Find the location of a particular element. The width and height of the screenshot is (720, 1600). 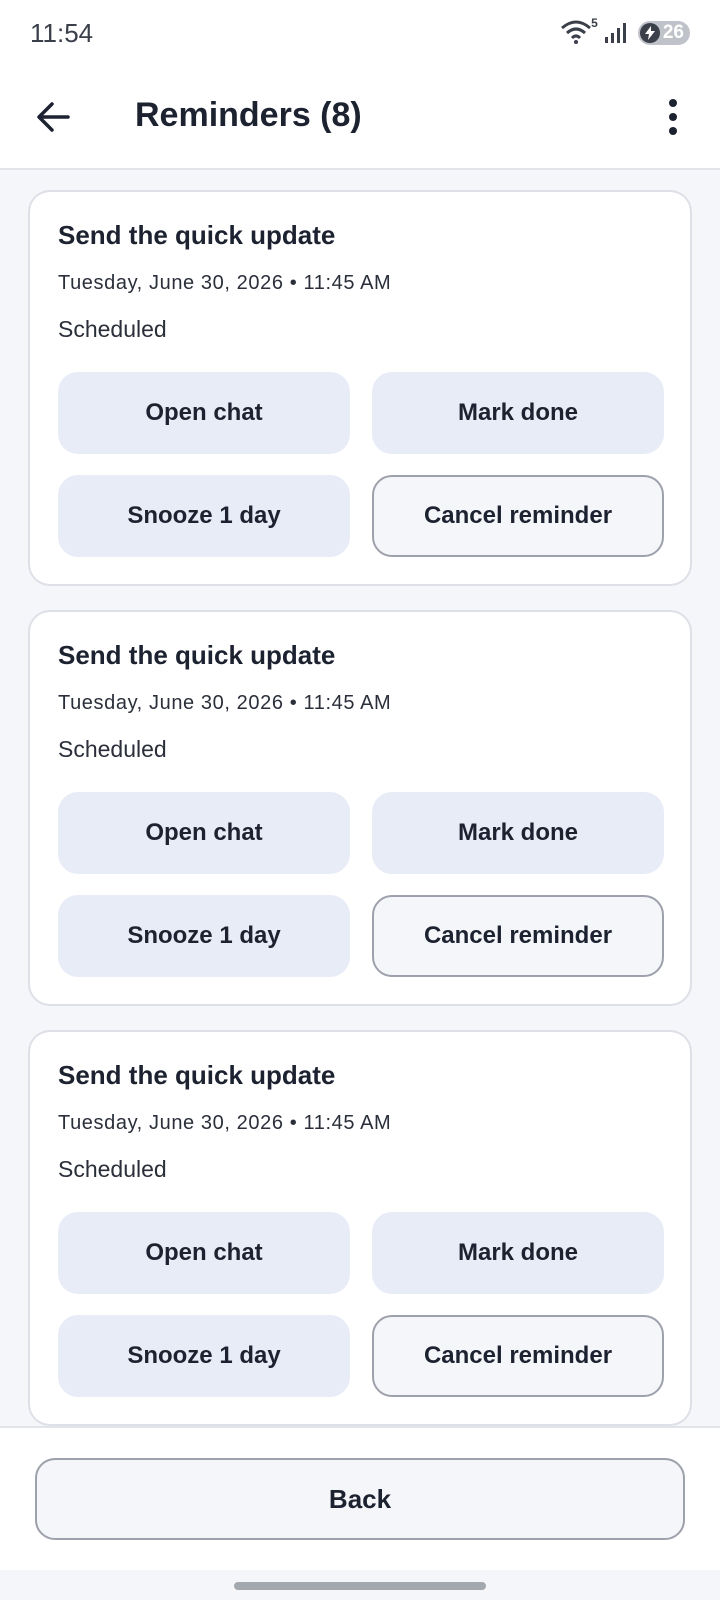

bottom-bar: Back is located at coordinates (360, 1498).